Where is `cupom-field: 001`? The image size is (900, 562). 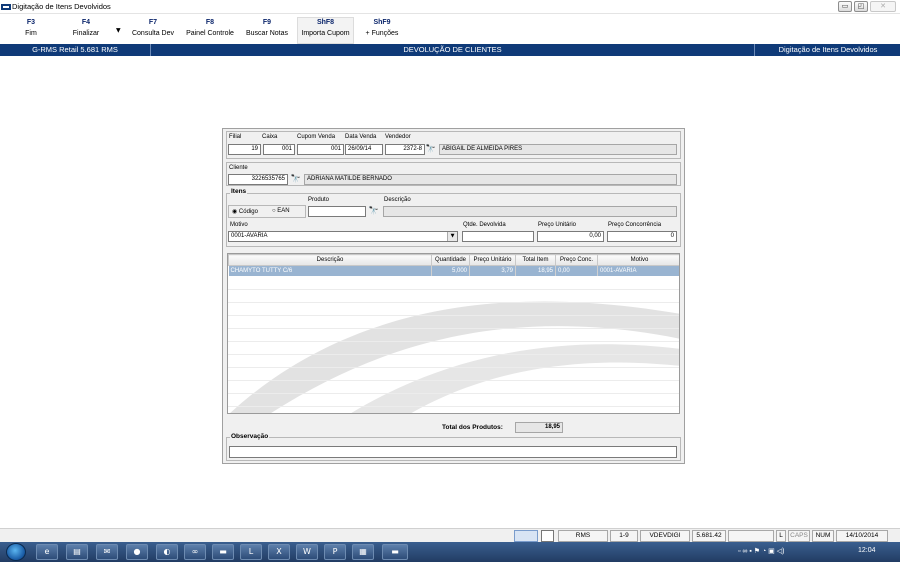
cupom-field: 001 is located at coordinates (320, 149).